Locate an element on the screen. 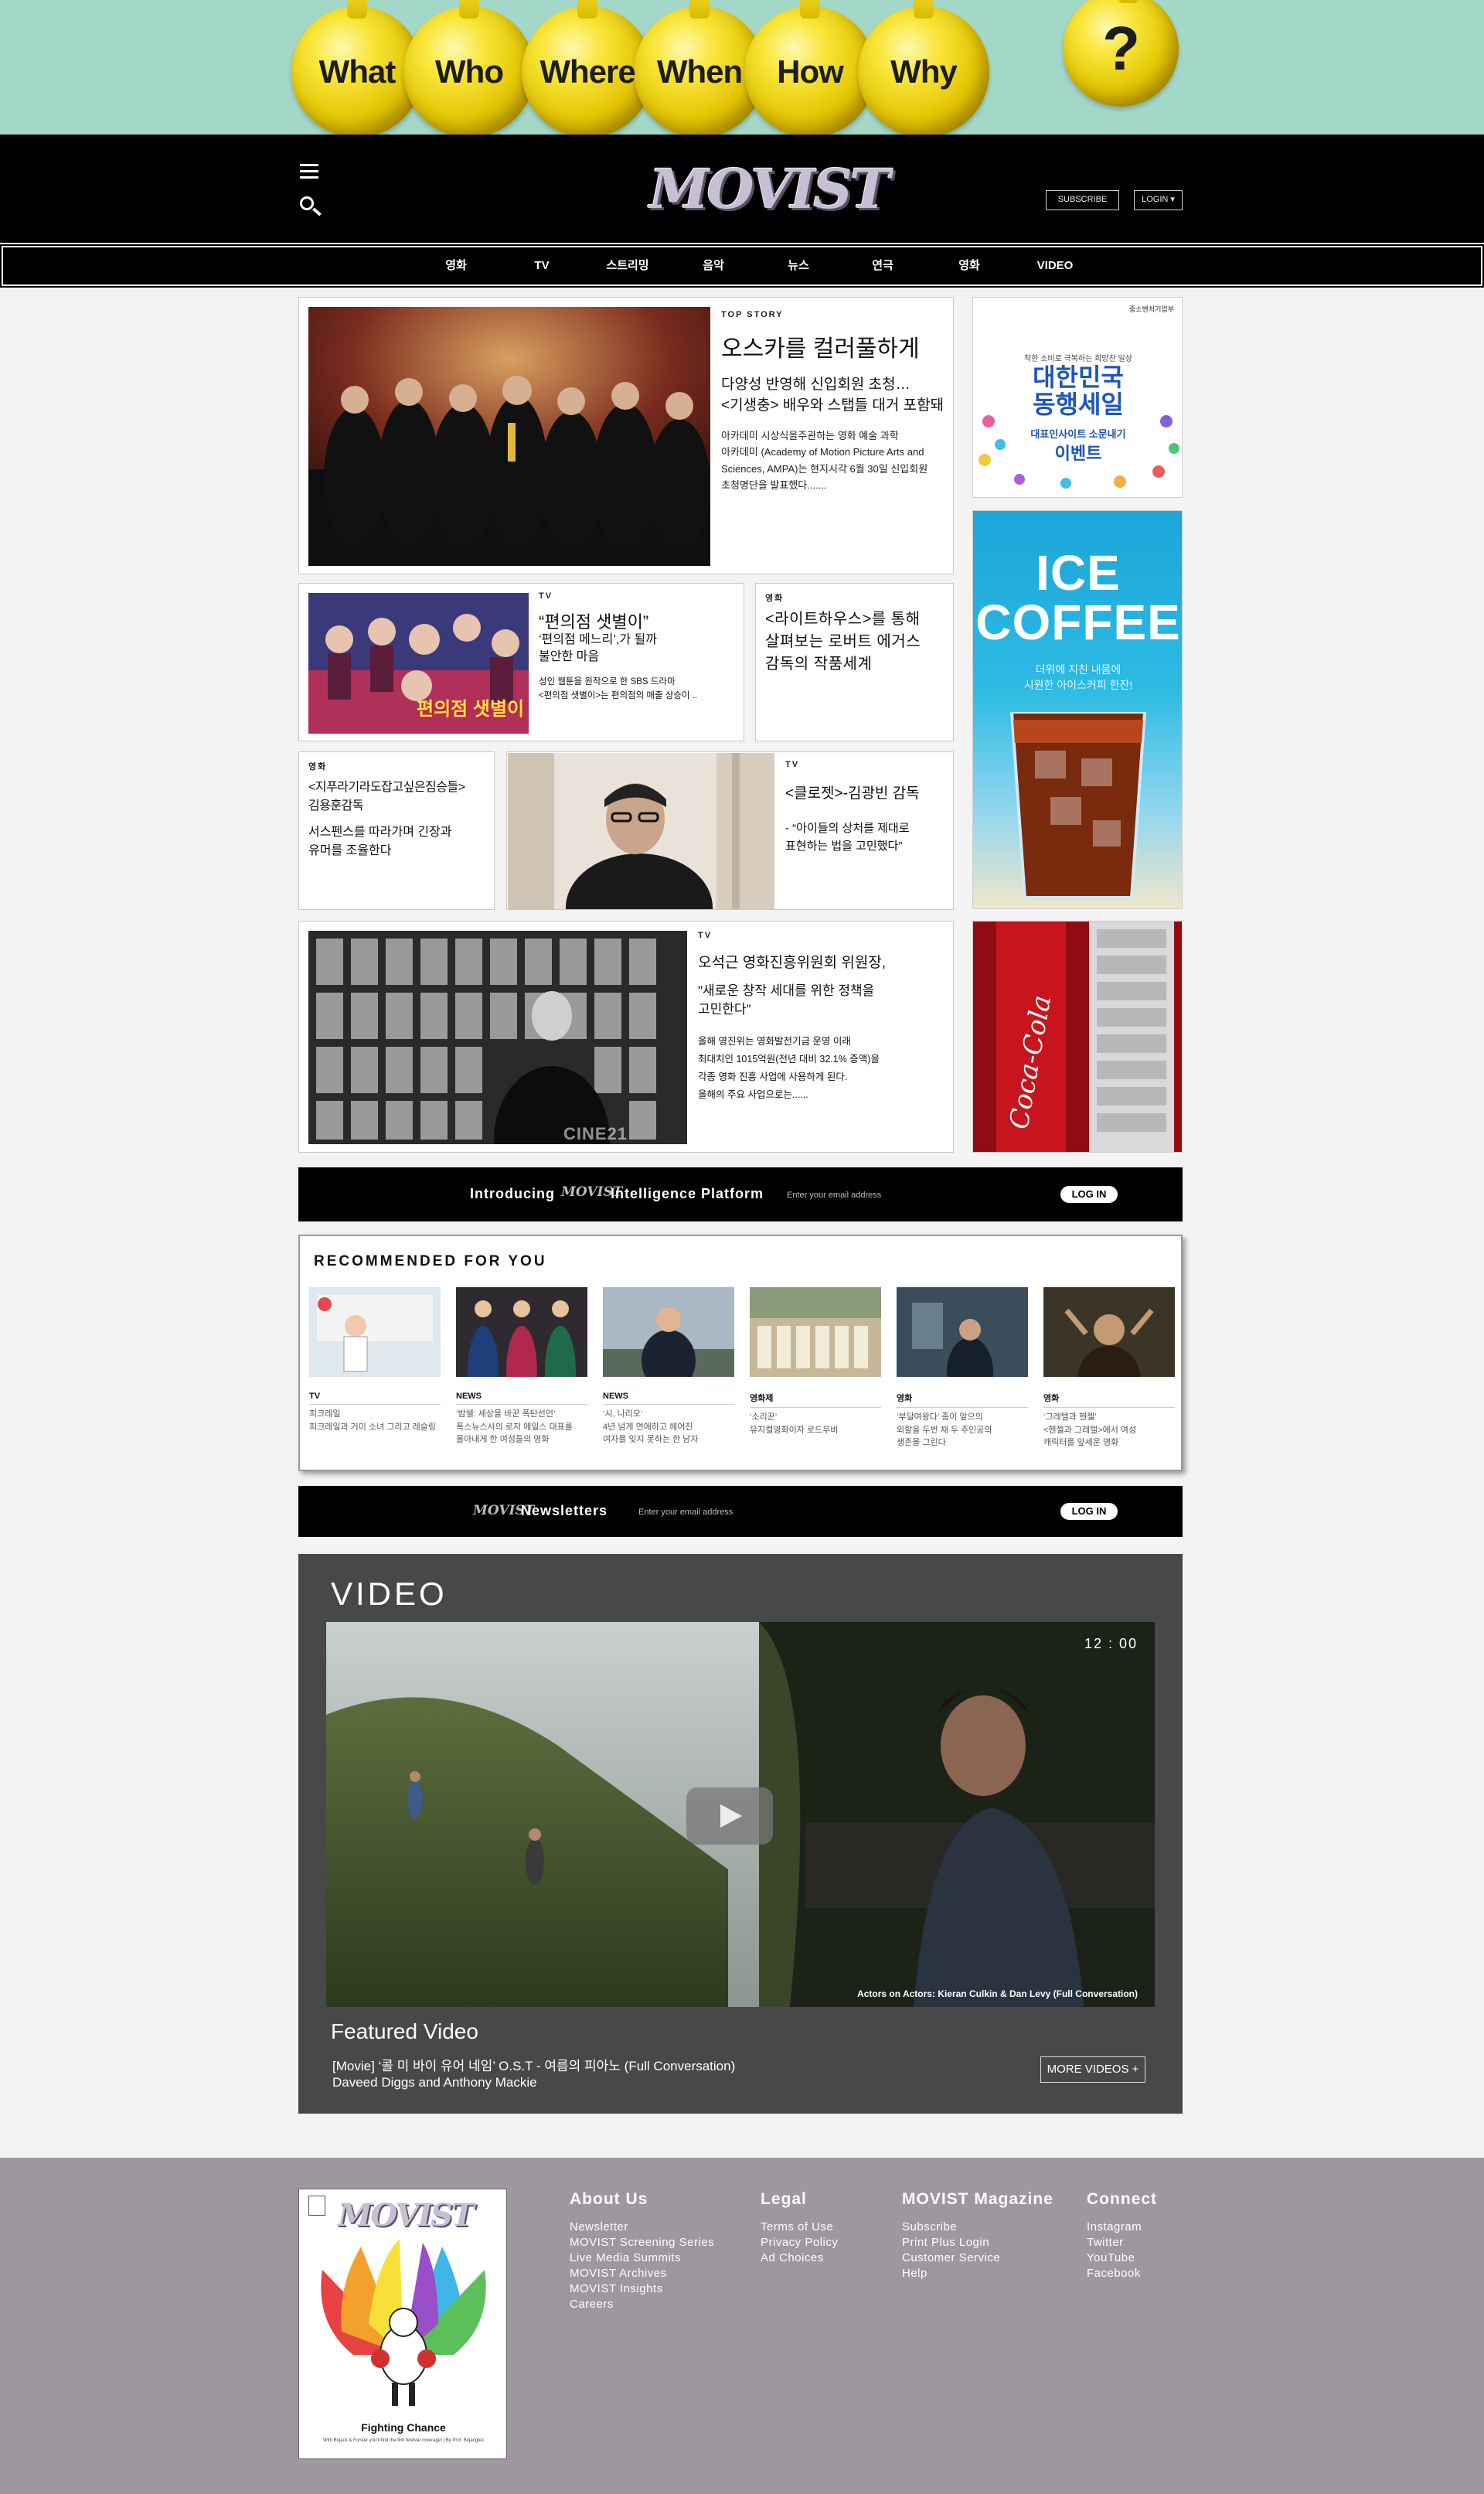  magazine-caption: Fighting Chance is located at coordinates (403, 2427).